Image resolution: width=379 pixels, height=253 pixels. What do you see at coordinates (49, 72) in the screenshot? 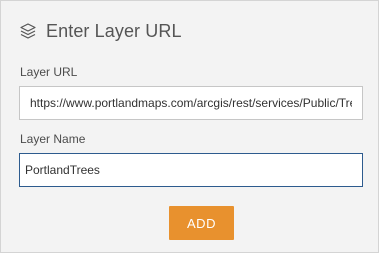
I see `layer-url-label: Layer URL` at bounding box center [49, 72].